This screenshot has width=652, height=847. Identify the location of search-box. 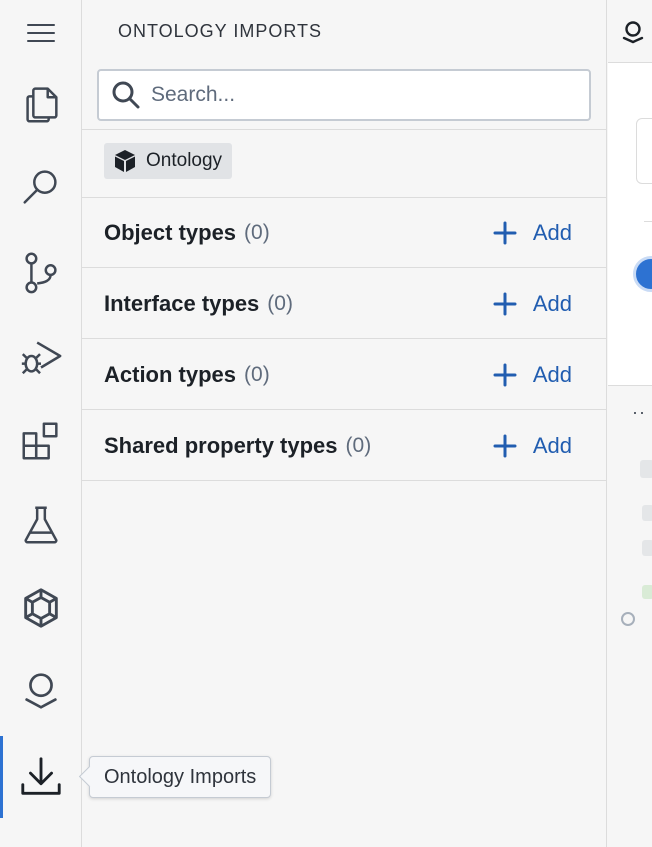
(344, 95).